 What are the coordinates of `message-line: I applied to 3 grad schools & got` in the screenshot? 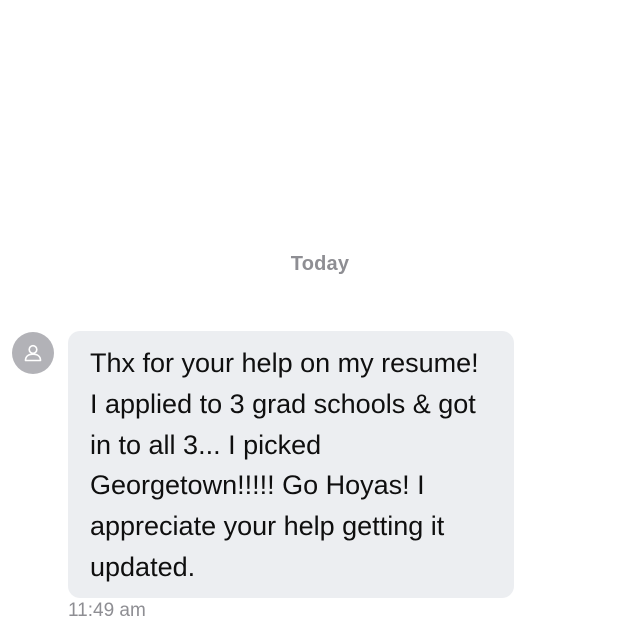 It's located at (283, 403).